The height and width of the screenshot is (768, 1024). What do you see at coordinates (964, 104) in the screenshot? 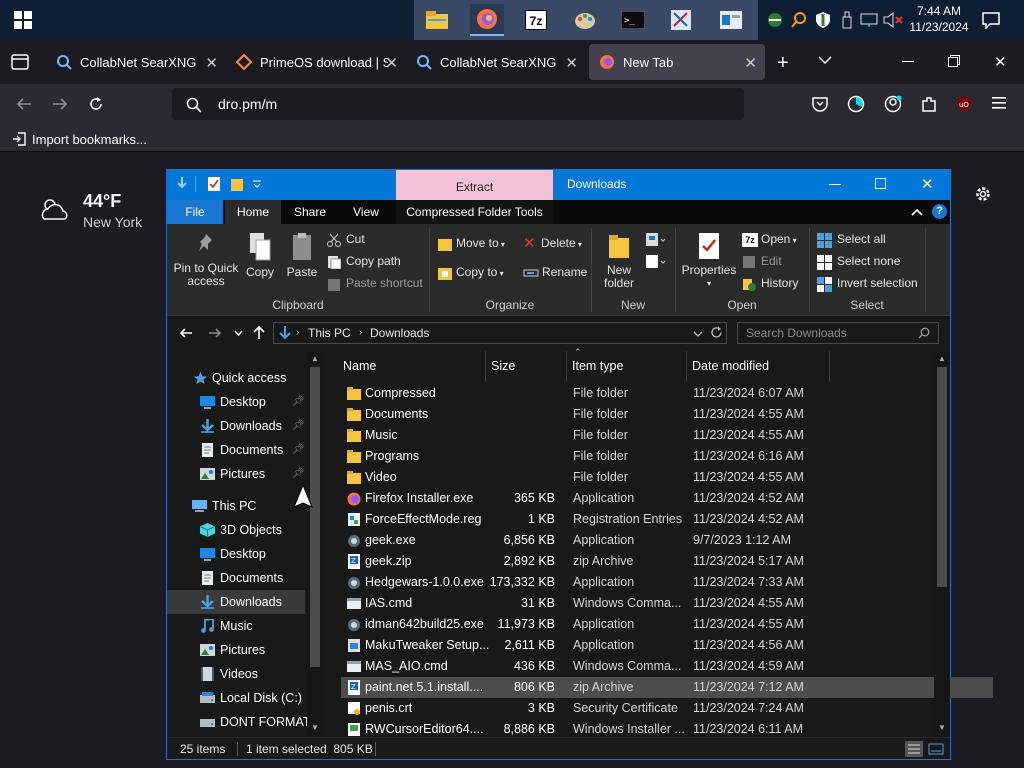
I see `ublock-origin-icon: uO` at bounding box center [964, 104].